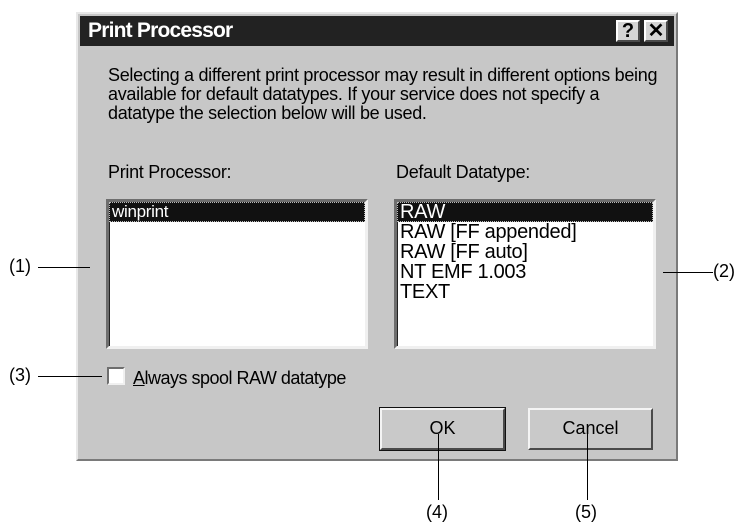 The width and height of the screenshot is (749, 526). I want to click on close-icon: ✕, so click(656, 31).